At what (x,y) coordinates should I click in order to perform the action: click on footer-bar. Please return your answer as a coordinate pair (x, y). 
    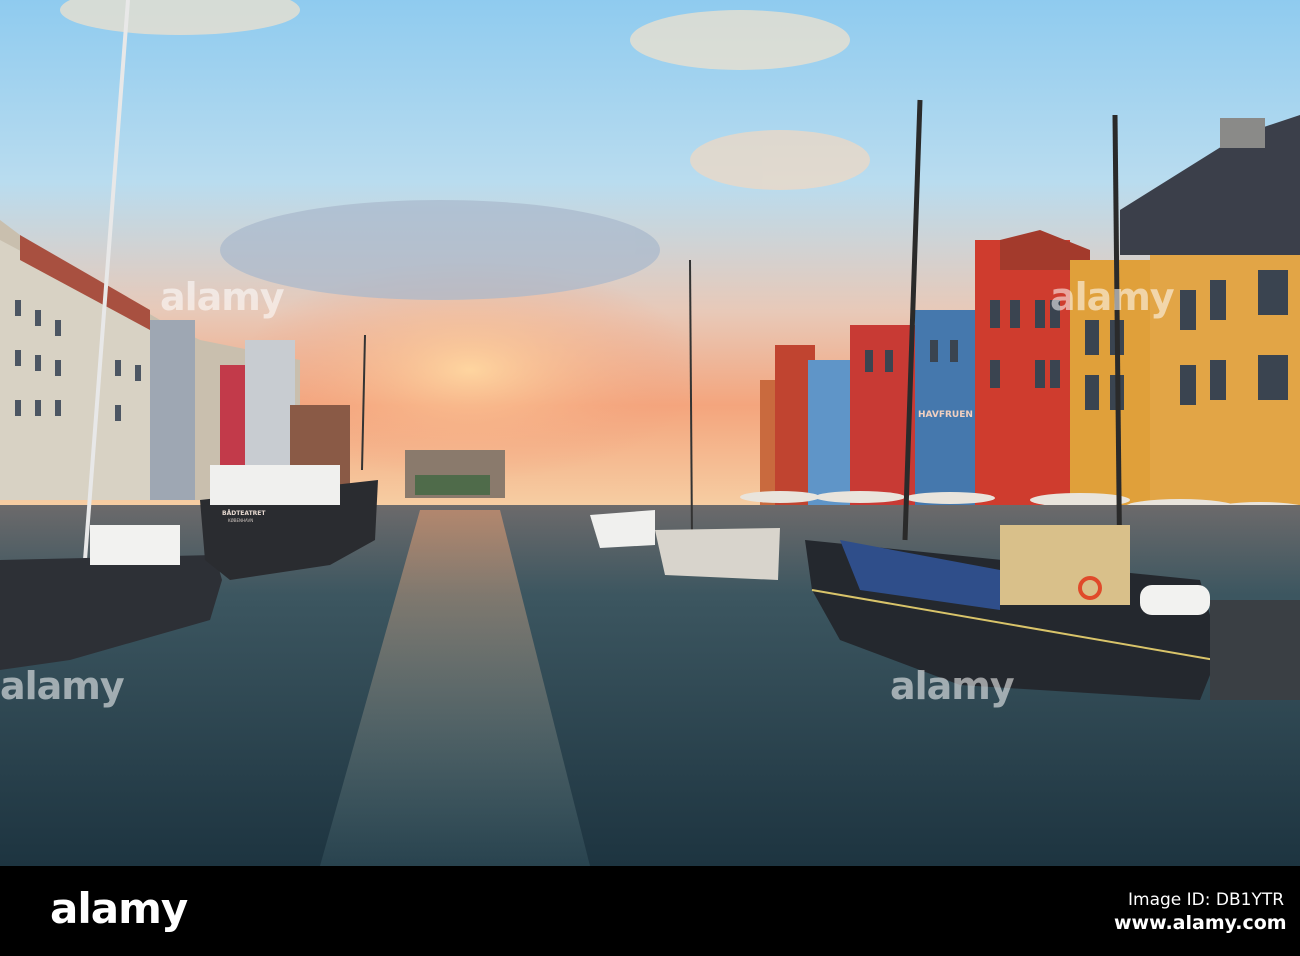
    Looking at the image, I should click on (650, 911).